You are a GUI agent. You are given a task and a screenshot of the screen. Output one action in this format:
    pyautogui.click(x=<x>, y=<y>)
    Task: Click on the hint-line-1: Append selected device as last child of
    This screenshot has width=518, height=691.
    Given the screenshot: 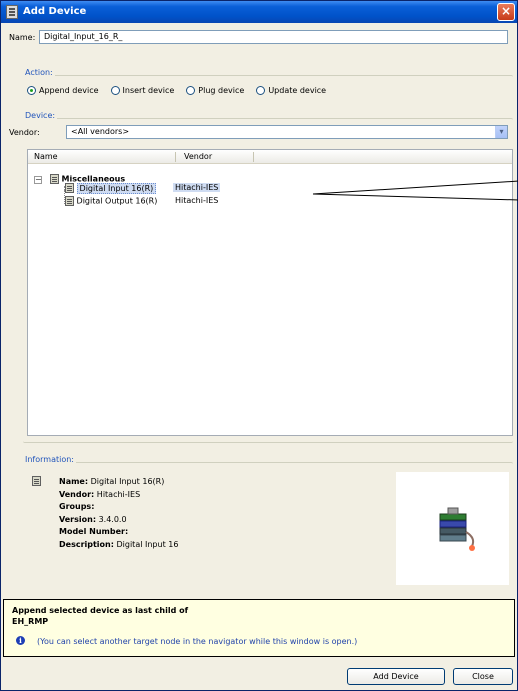 What is the action you would take?
    pyautogui.click(x=100, y=610)
    